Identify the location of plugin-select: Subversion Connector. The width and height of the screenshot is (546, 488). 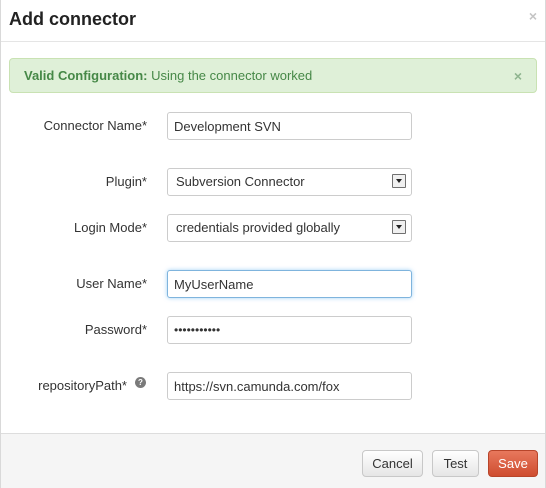
(289, 182).